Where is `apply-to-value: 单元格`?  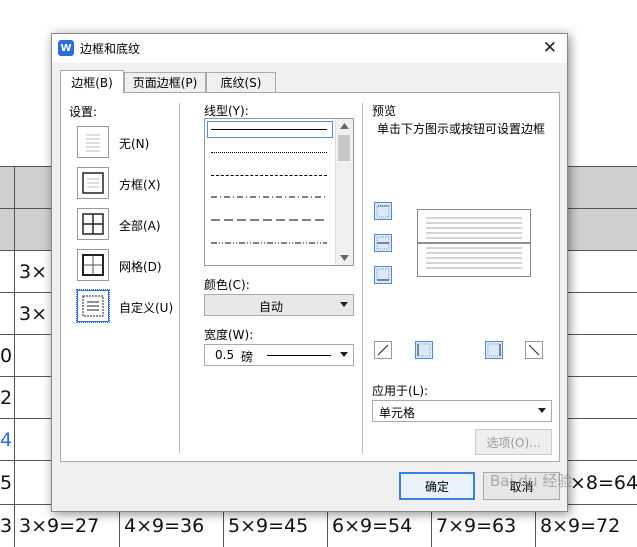 apply-to-value: 单元格 is located at coordinates (397, 413).